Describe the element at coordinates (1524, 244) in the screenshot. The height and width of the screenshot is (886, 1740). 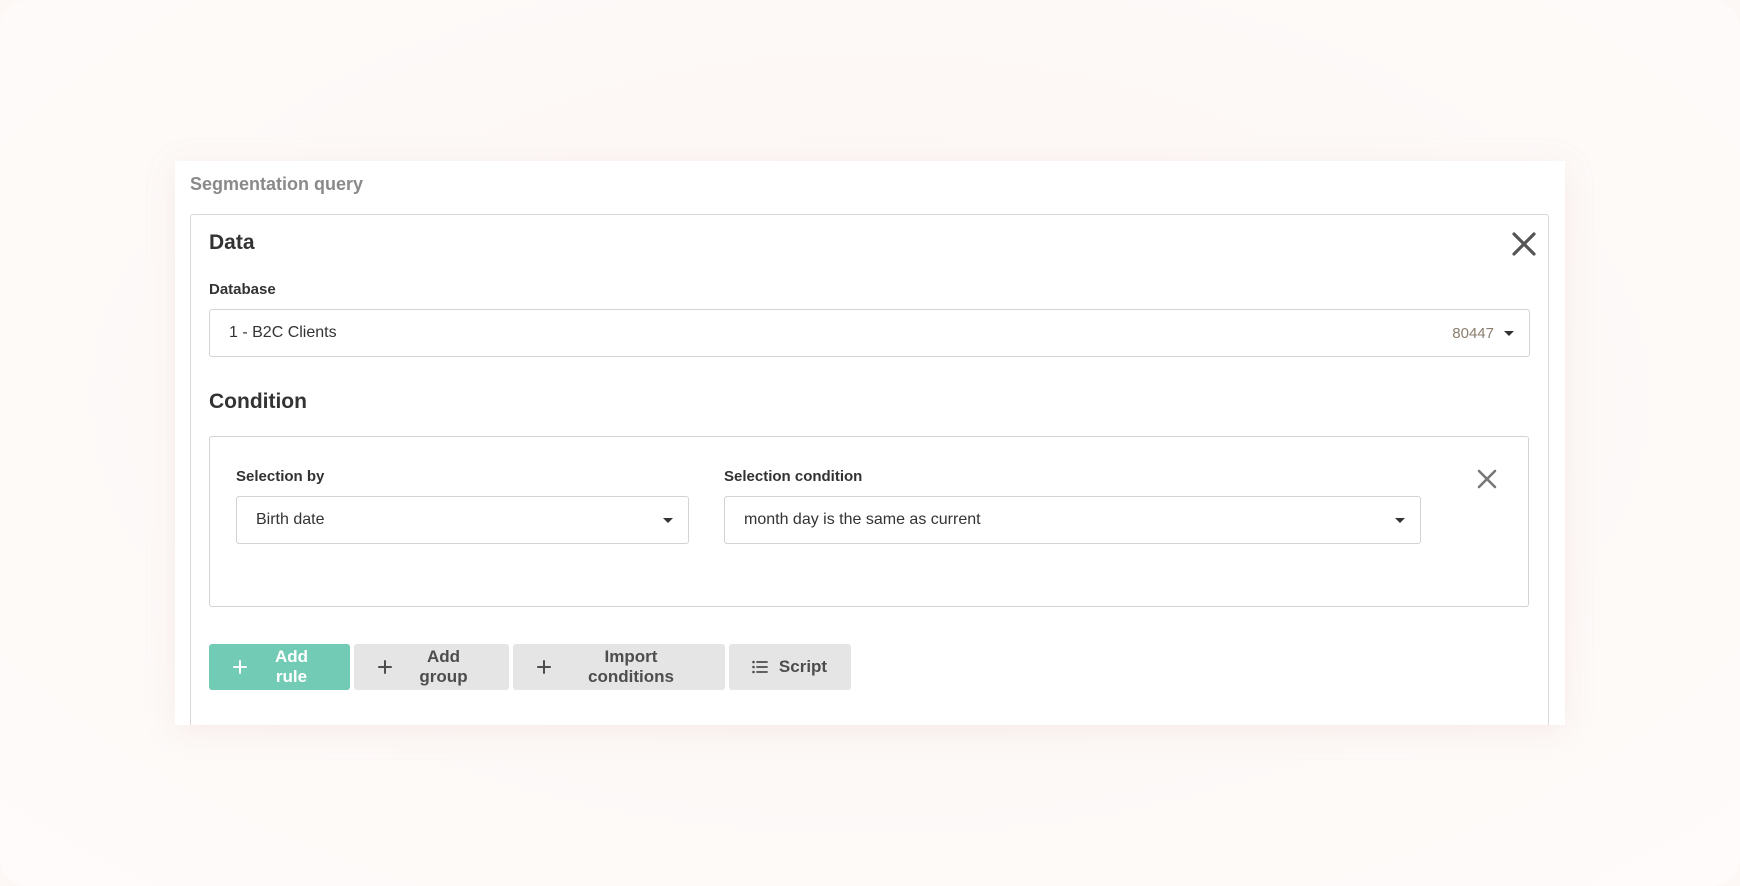
I see `close-icon` at that location.